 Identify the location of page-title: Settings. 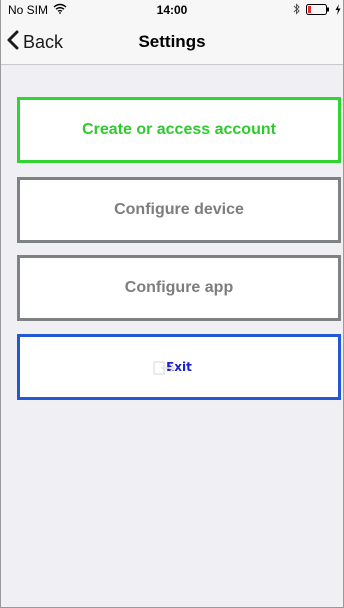
(172, 41).